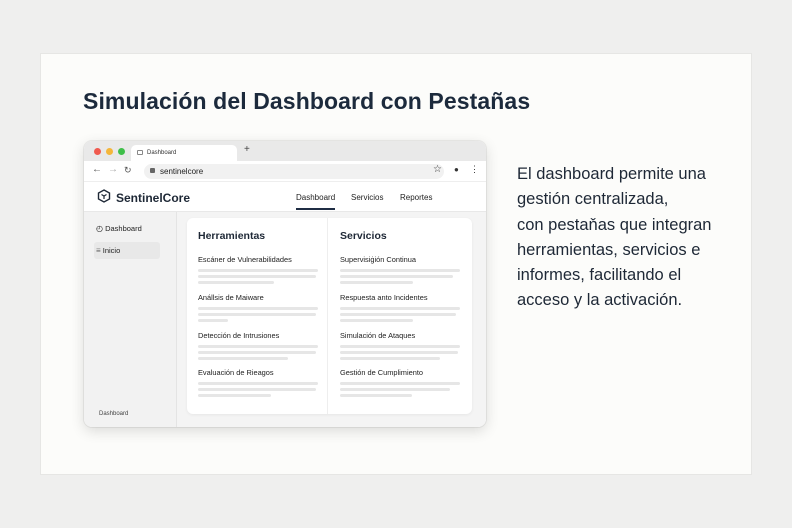  Describe the element at coordinates (401, 382) in the screenshot. I see `list-item: Gestión de Cumplimiento` at that location.